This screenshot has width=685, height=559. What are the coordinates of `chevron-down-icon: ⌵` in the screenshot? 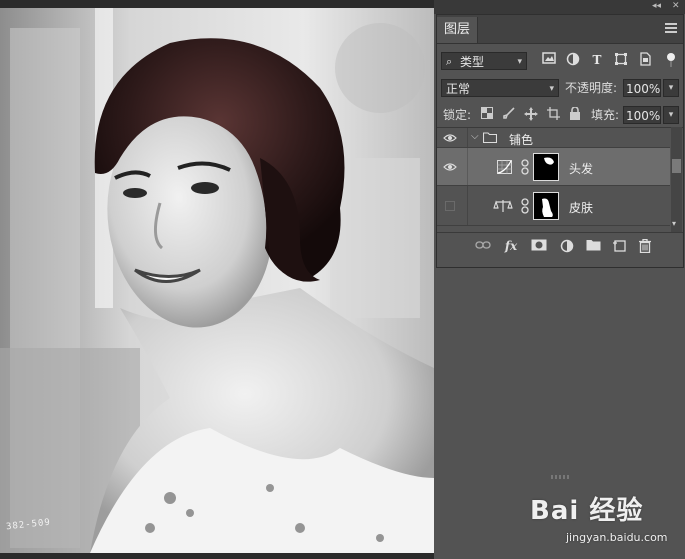 It's located at (475, 136).